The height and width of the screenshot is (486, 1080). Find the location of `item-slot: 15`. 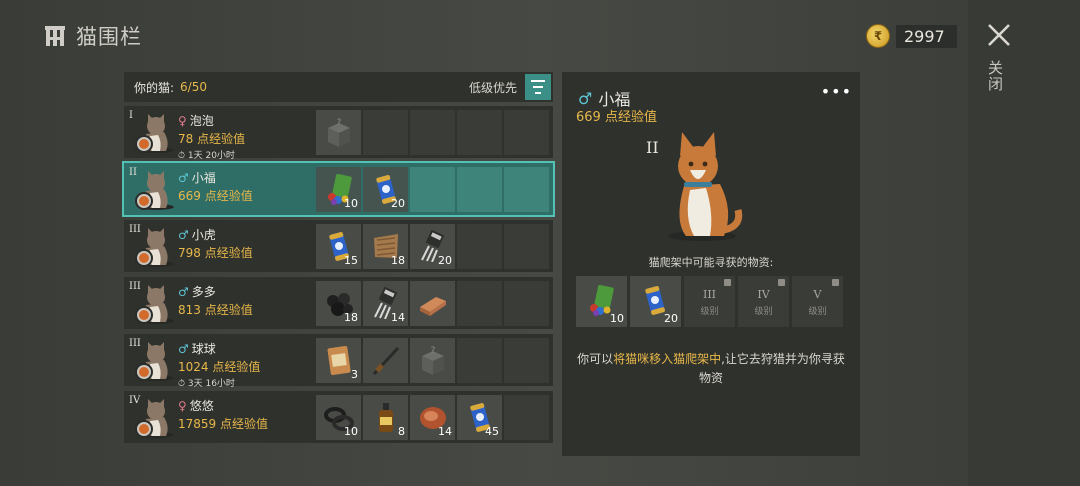

item-slot: 15 is located at coordinates (338, 246).